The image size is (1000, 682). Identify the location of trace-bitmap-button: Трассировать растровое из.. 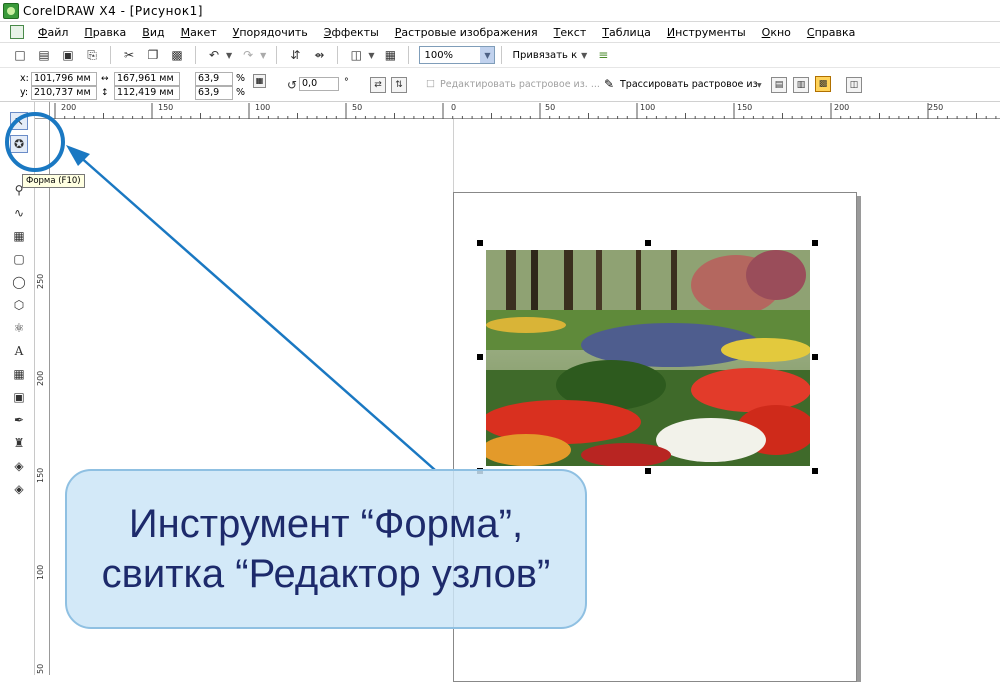
(690, 84).